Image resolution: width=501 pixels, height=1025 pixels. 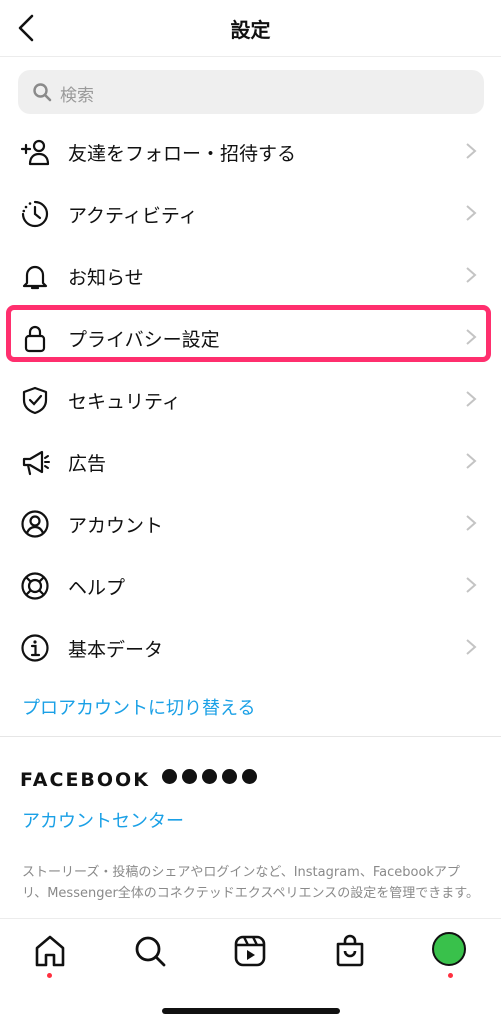 I want to click on reels-icon, so click(x=250, y=951).